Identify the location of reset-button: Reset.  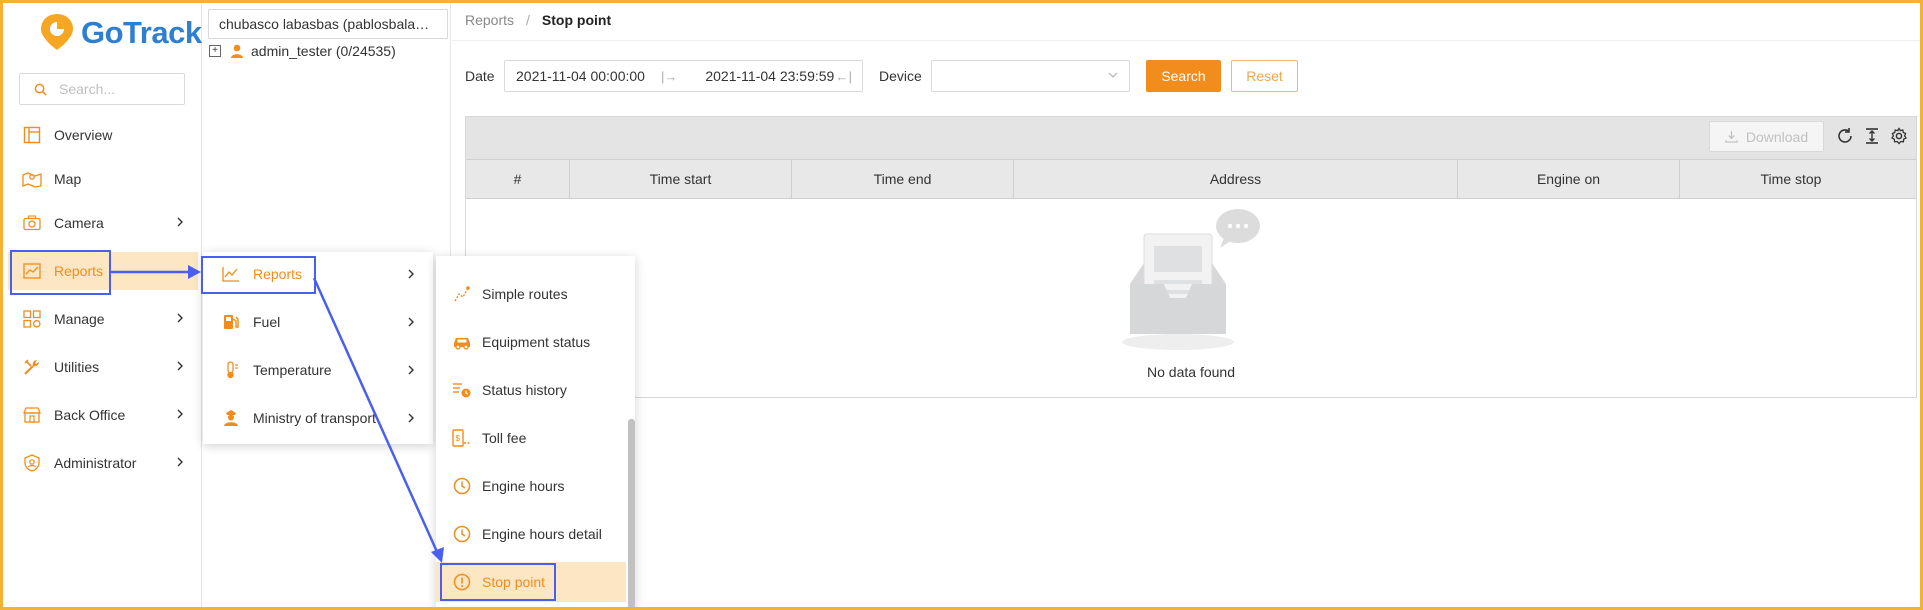
(1264, 76).